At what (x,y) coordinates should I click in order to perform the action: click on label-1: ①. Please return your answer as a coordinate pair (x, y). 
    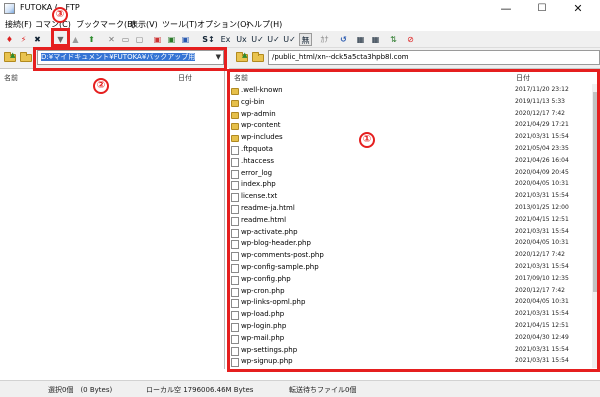
    Looking at the image, I should click on (367, 140).